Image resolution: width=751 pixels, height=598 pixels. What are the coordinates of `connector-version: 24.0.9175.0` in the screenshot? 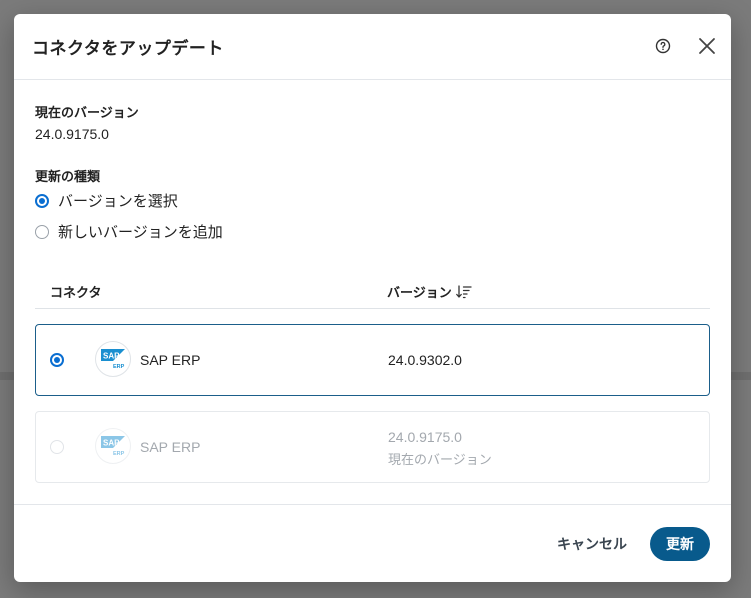 It's located at (425, 437).